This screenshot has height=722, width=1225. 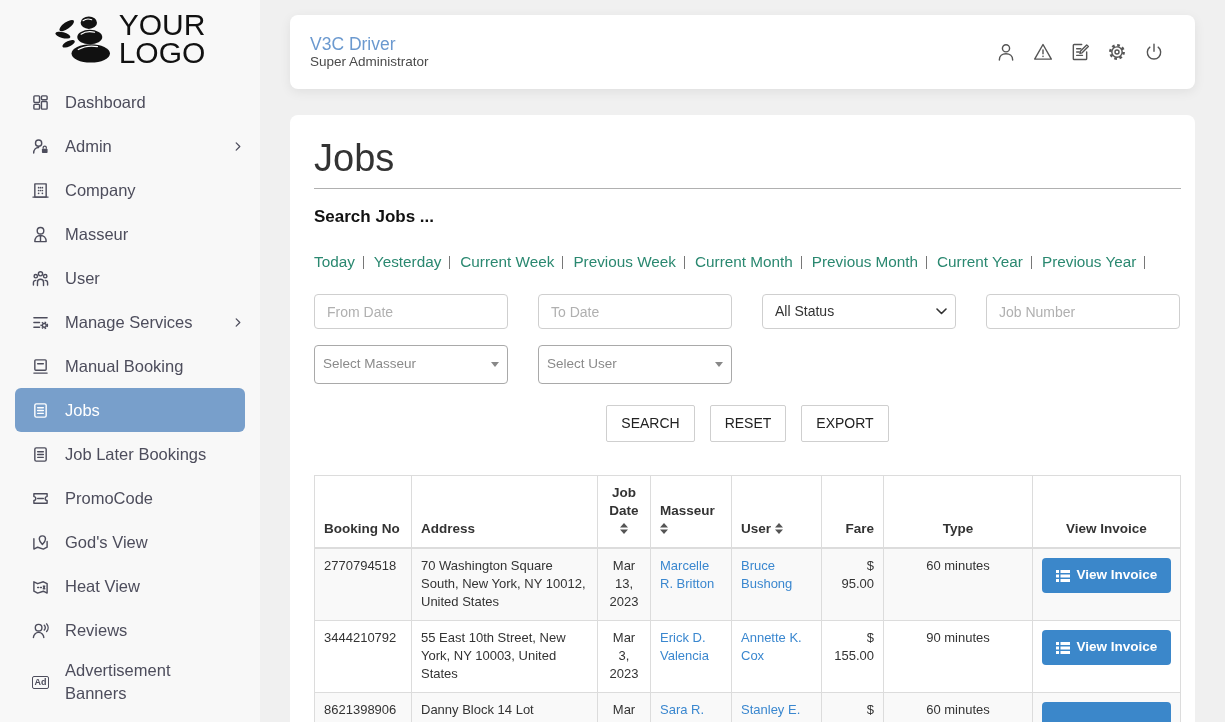 What do you see at coordinates (1006, 52) in the screenshot?
I see `user-icon` at bounding box center [1006, 52].